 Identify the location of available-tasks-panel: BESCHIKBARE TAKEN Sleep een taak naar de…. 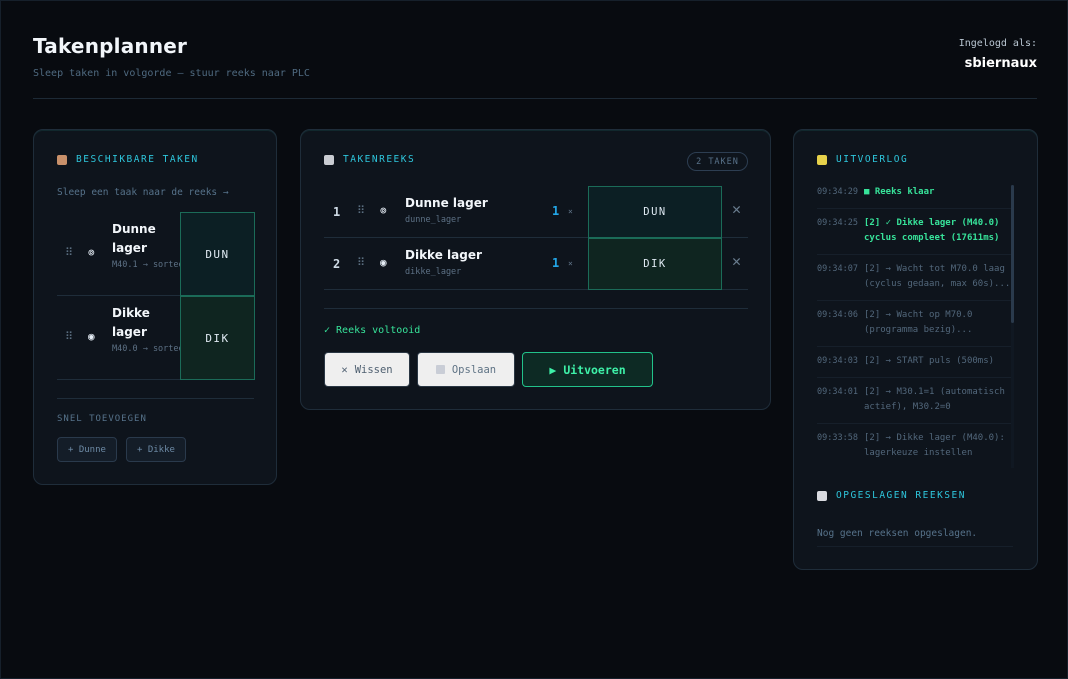
(155, 307).